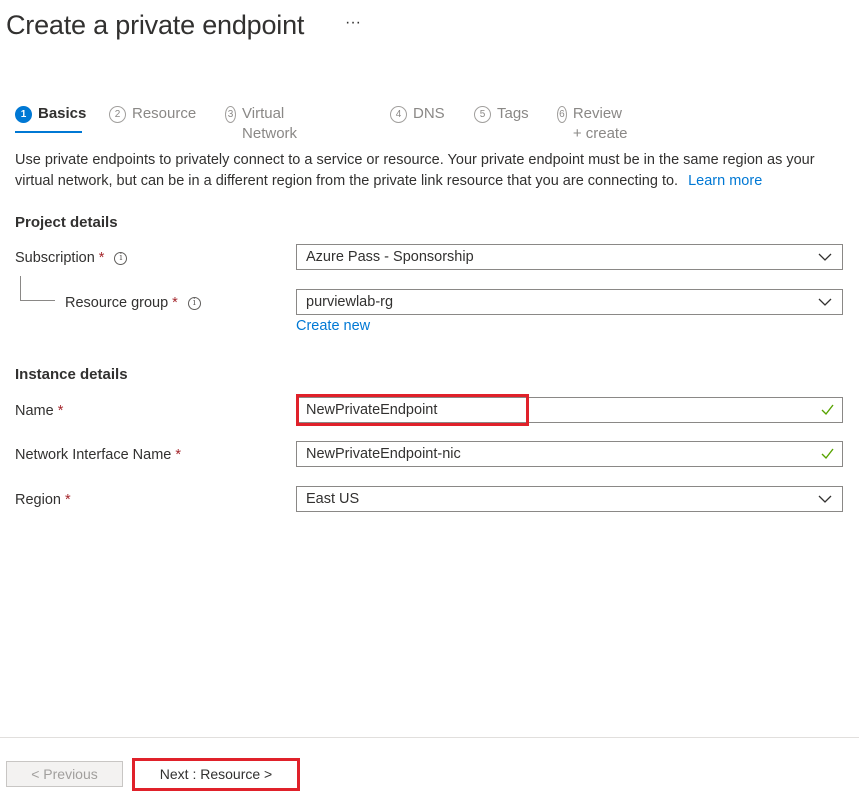  Describe the element at coordinates (725, 181) in the screenshot. I see `learn-more-link: Learn more` at that location.